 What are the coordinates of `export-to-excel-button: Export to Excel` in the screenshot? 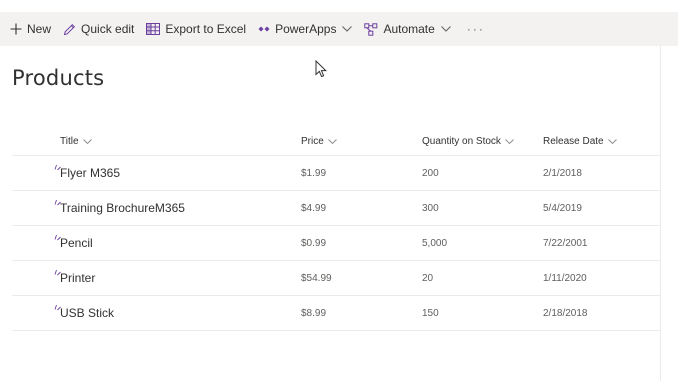 It's located at (196, 29).